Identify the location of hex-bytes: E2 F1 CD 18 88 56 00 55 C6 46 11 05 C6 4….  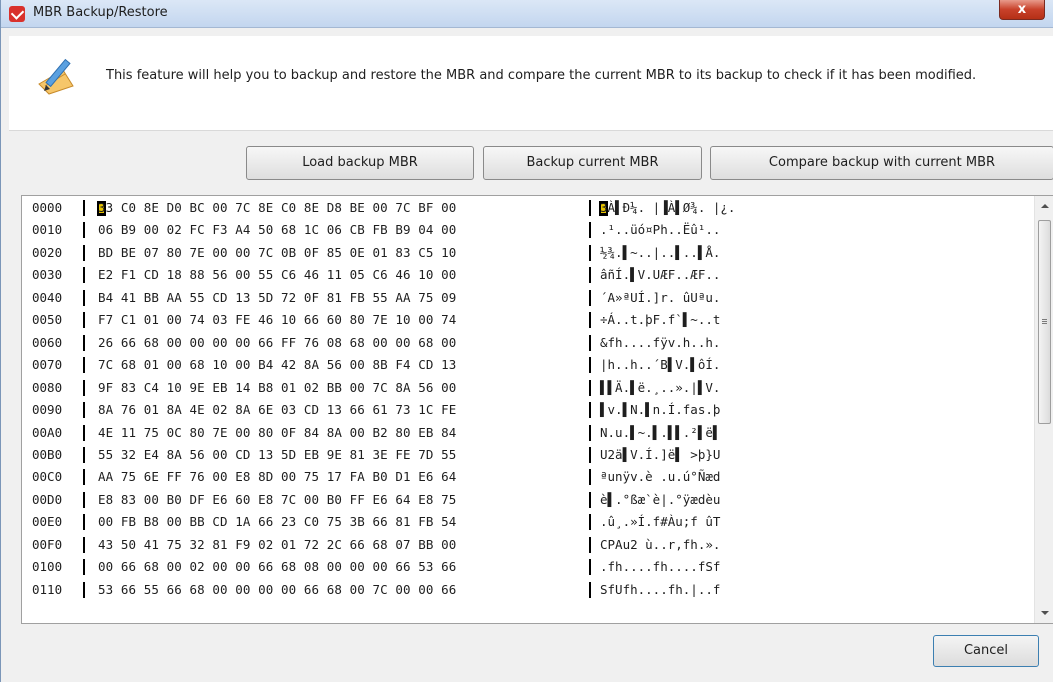
(277, 275).